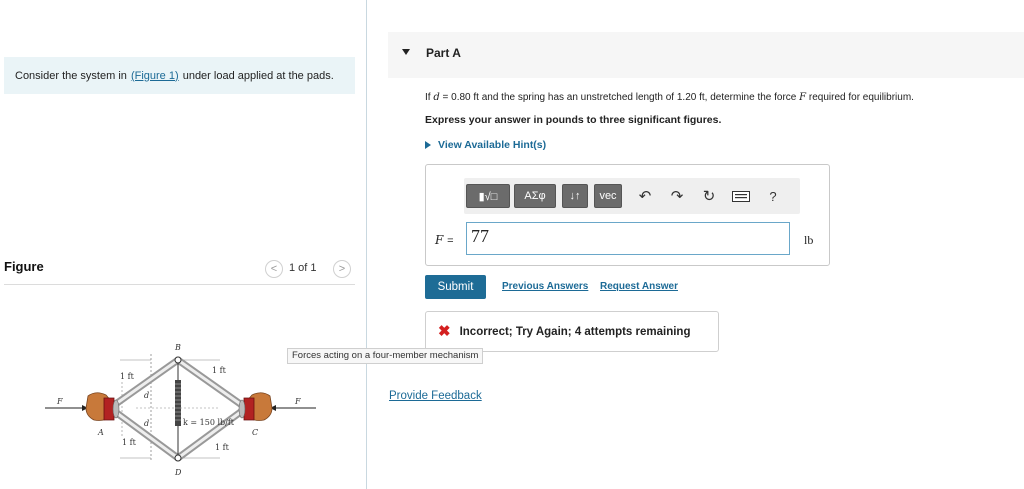  Describe the element at coordinates (435, 396) in the screenshot. I see `provide-feedback-link: Provide Feedback` at that location.